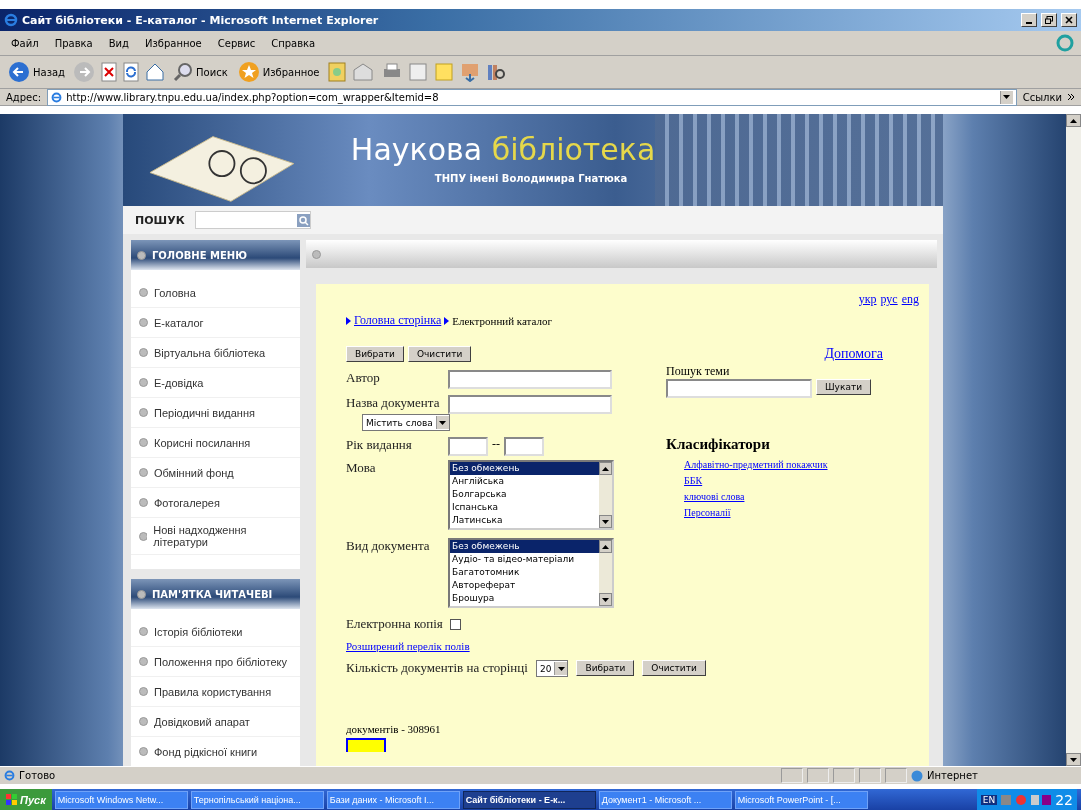  I want to click on field-label: Рік видання, so click(379, 445).